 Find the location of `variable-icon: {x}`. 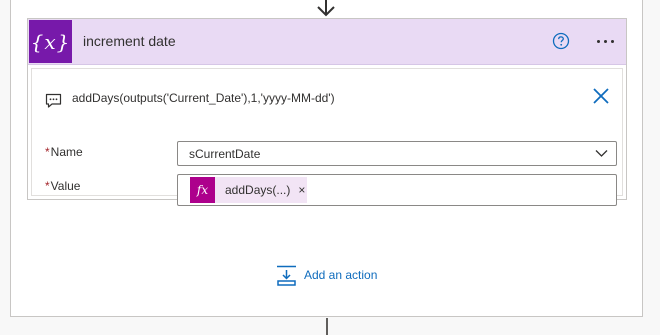

variable-icon: {x} is located at coordinates (50, 41).